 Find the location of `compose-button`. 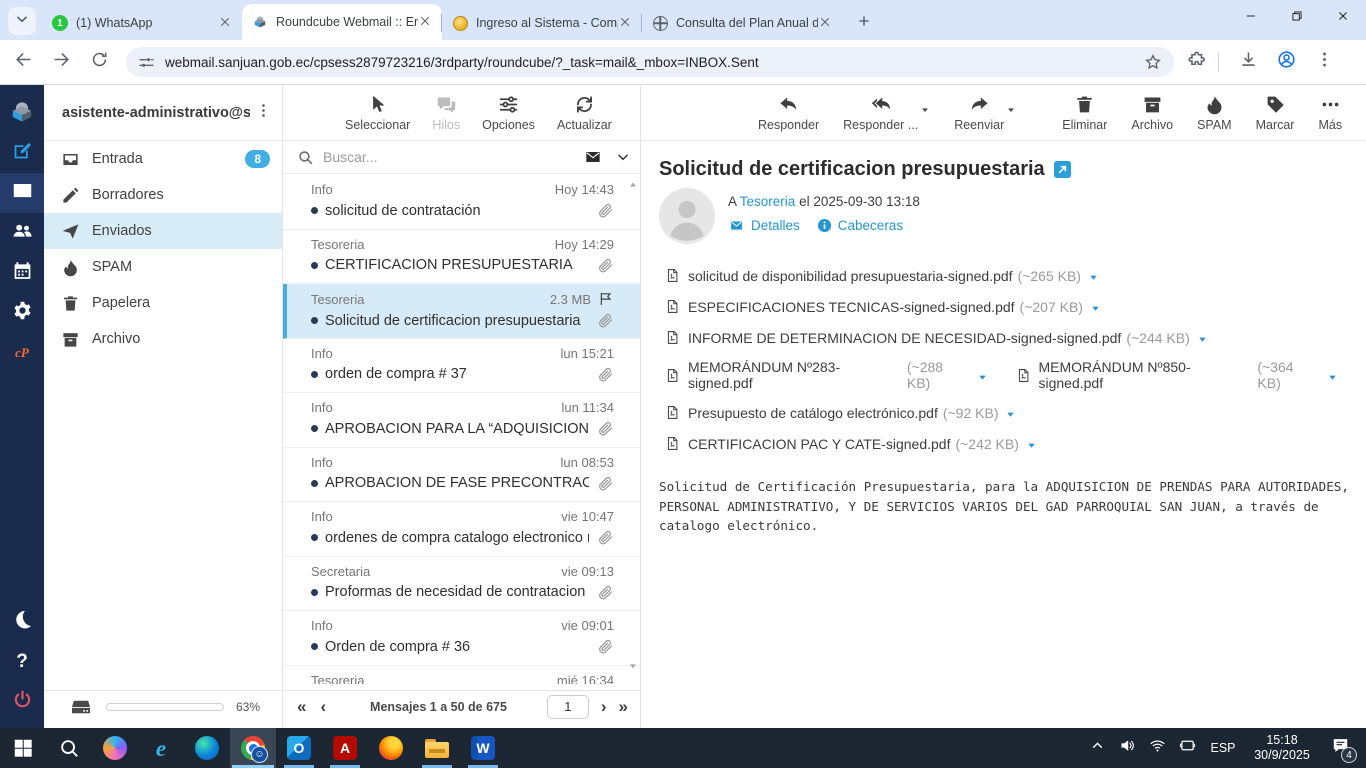

compose-button is located at coordinates (22, 153).